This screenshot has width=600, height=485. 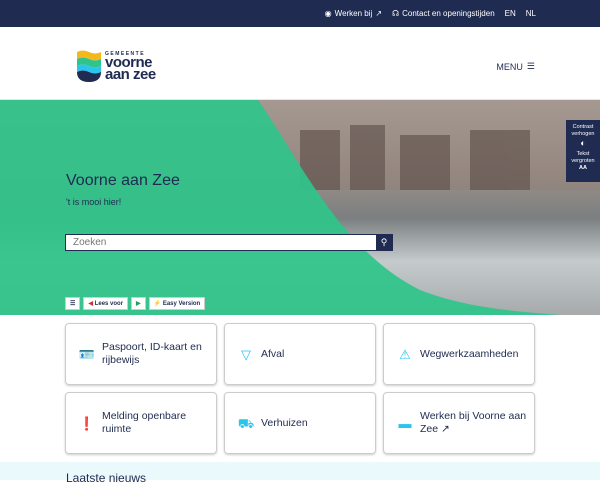 I want to click on tile-verhuizen: ⛟ Verhuizen, so click(x=300, y=423).